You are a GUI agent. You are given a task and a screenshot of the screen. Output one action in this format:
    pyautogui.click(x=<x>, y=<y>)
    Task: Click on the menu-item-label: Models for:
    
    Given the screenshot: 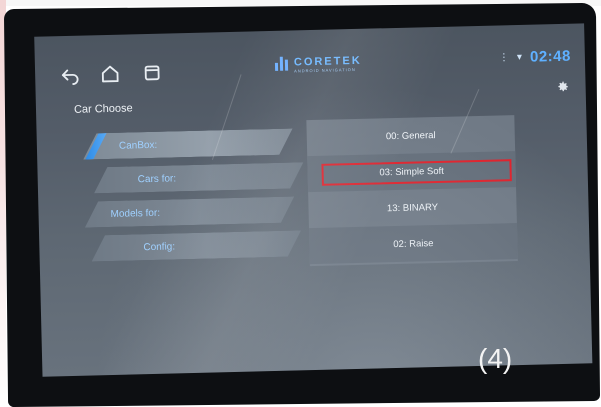 What is the action you would take?
    pyautogui.click(x=135, y=213)
    